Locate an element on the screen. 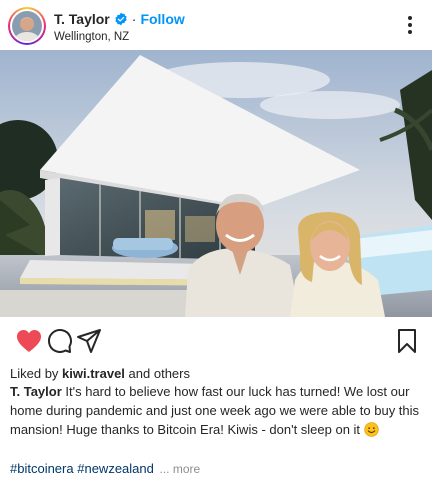  follow-button: Follow is located at coordinates (162, 19).